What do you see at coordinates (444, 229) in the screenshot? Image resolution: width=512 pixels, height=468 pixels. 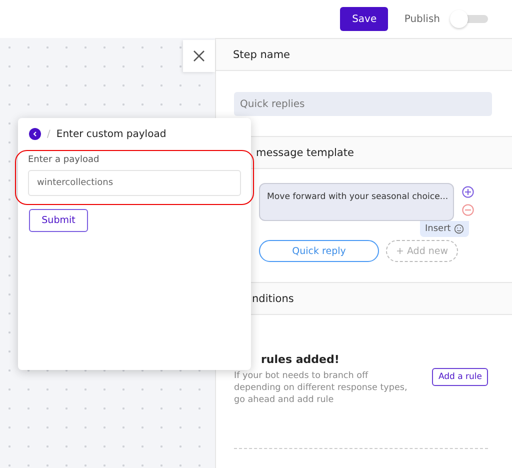 I see `insert-emoji-button: Insert` at bounding box center [444, 229].